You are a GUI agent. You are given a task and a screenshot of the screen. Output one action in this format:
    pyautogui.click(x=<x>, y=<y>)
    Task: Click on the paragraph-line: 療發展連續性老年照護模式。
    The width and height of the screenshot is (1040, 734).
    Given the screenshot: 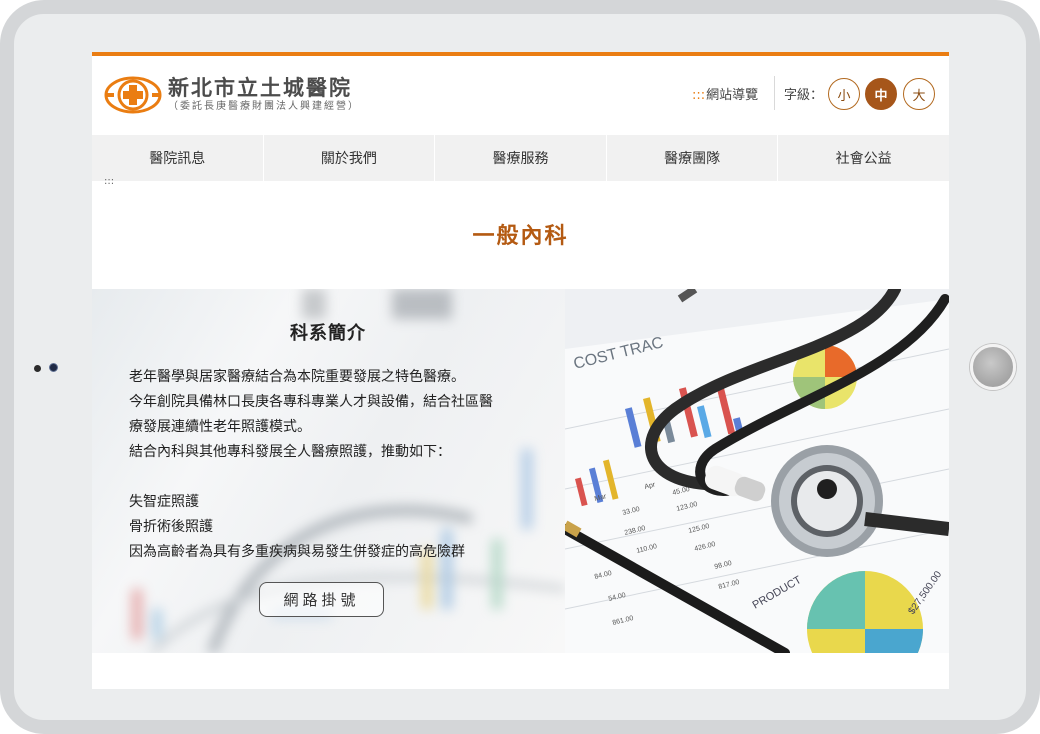 What is the action you would take?
    pyautogui.click(x=220, y=427)
    